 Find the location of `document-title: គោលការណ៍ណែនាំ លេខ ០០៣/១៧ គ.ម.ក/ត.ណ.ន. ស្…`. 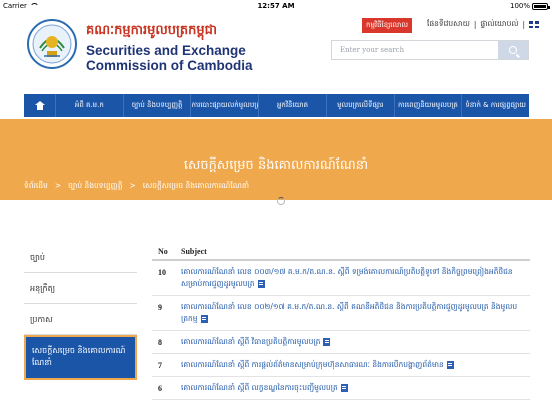

document-title: គោលការណ៍ណែនាំ លេខ ០០៣/១៧ គ.ម.ក/ត.ណ.ន. ស្… is located at coordinates (347, 277).